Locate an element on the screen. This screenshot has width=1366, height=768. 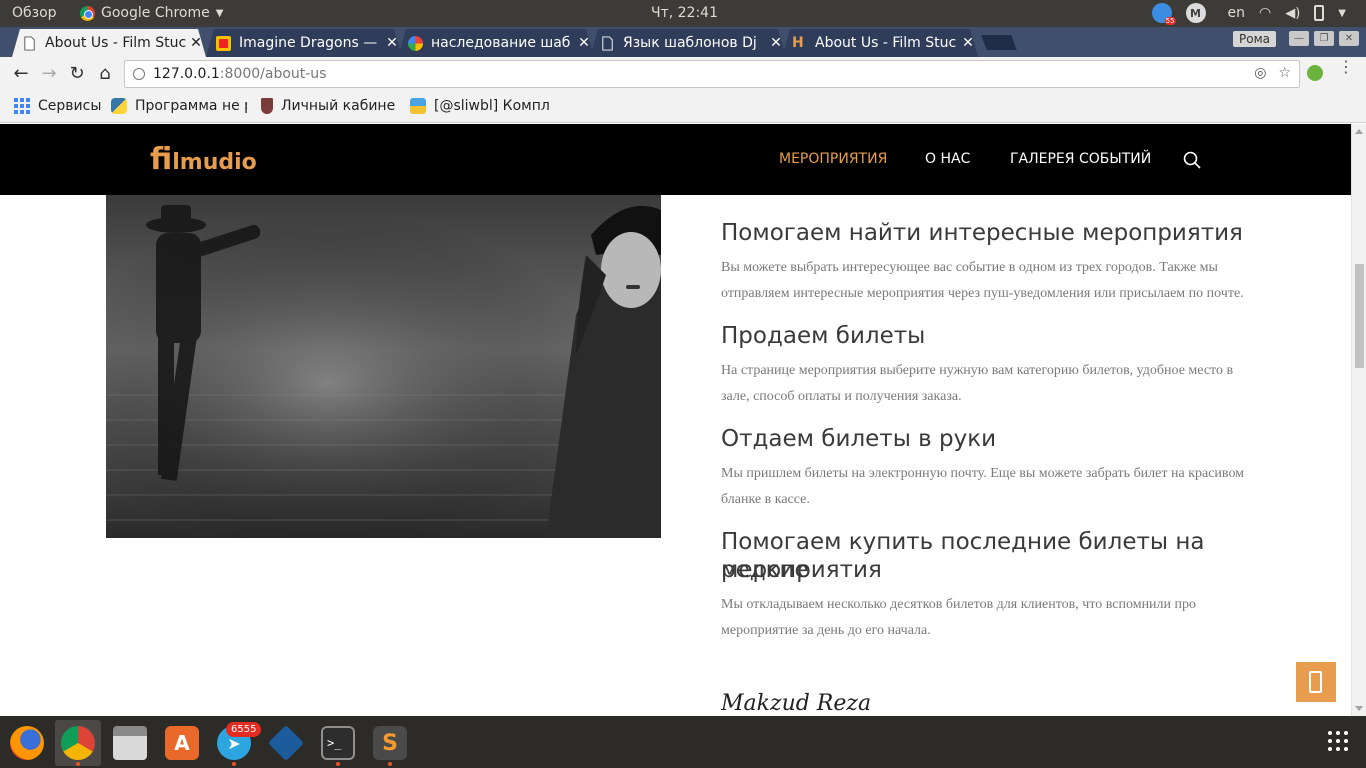
google-icon is located at coordinates (415, 43).